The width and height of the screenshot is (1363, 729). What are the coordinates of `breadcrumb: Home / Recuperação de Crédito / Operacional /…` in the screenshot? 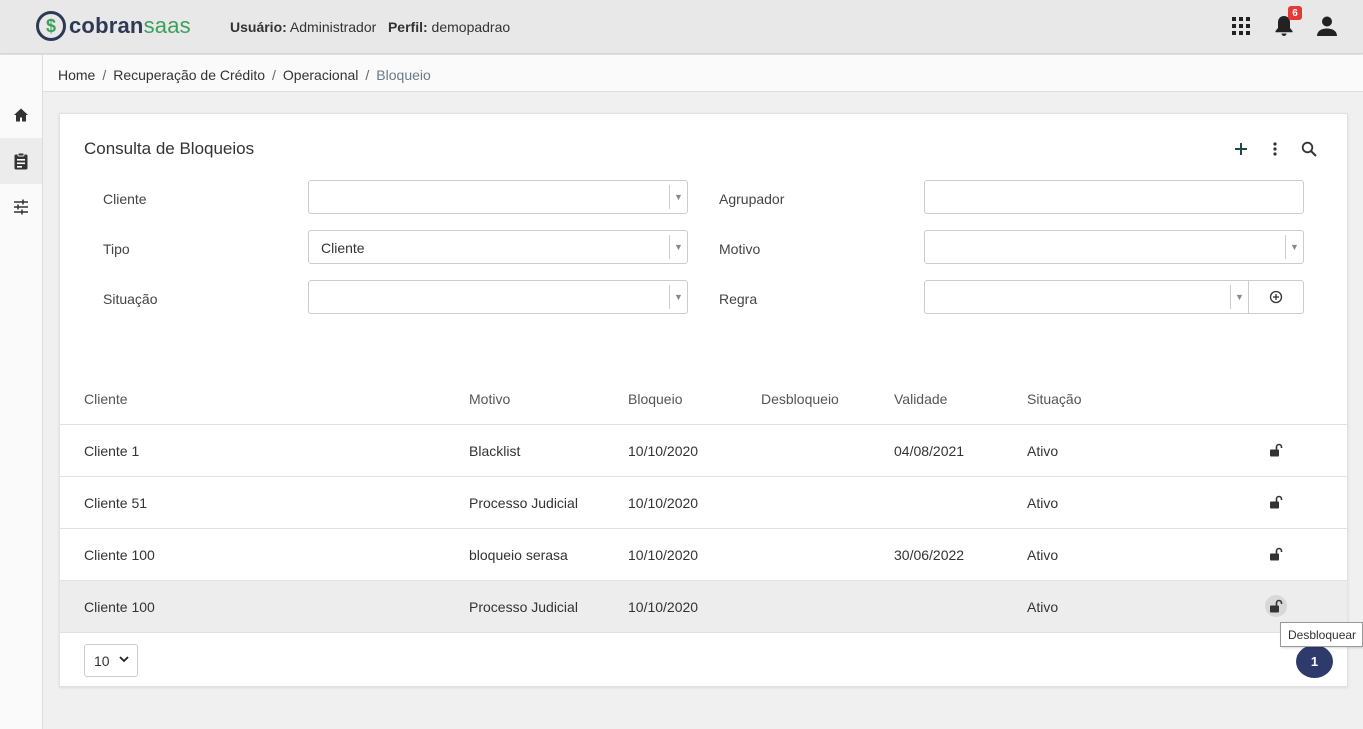 It's located at (703, 73).